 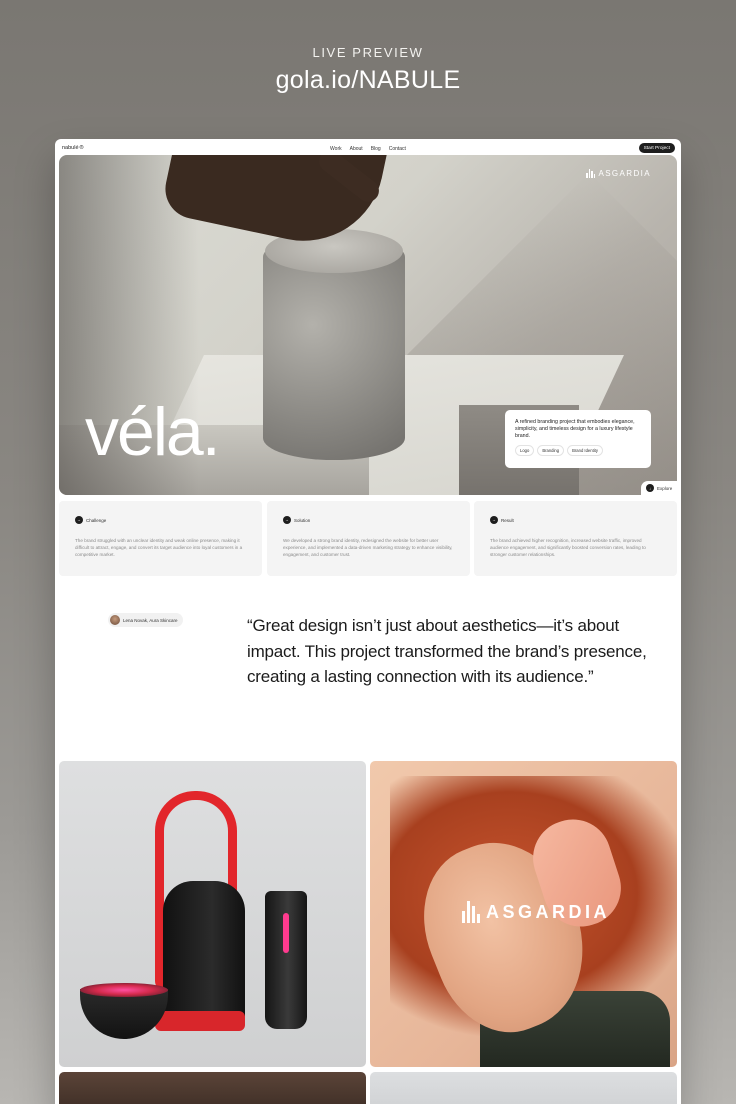 I want to click on result-pill: → Result, so click(x=575, y=520).